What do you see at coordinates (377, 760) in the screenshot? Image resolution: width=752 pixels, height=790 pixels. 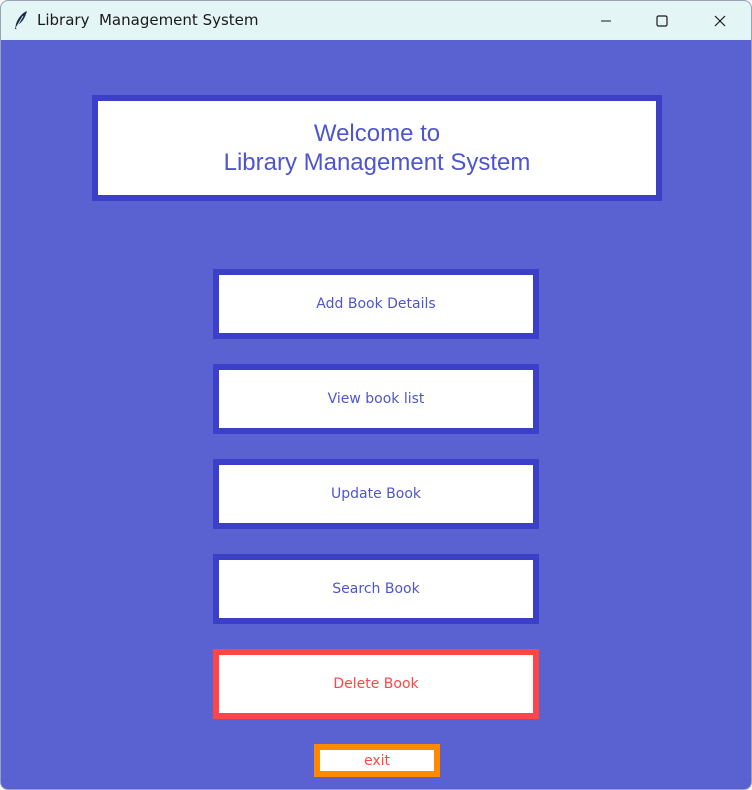 I see `exit-button: exit` at bounding box center [377, 760].